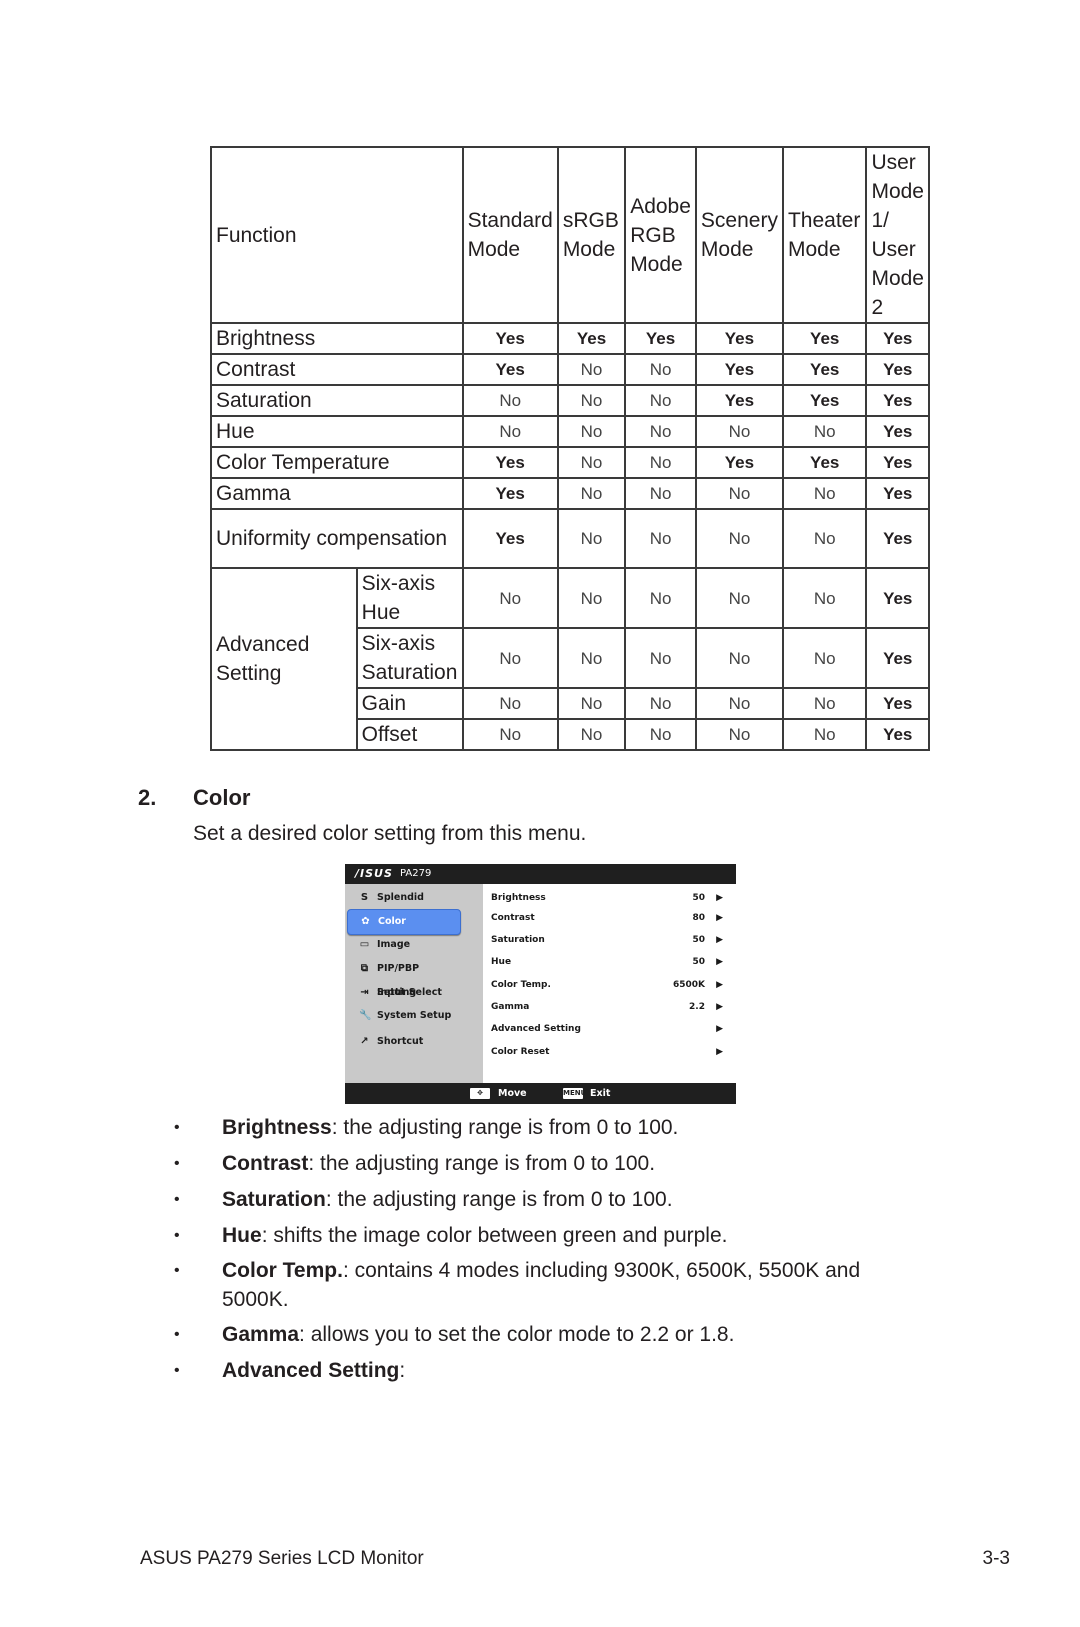 This screenshot has width=1080, height=1627. I want to click on osd-menu-item-system-setup: 🔧 System Setup, so click(403, 1016).